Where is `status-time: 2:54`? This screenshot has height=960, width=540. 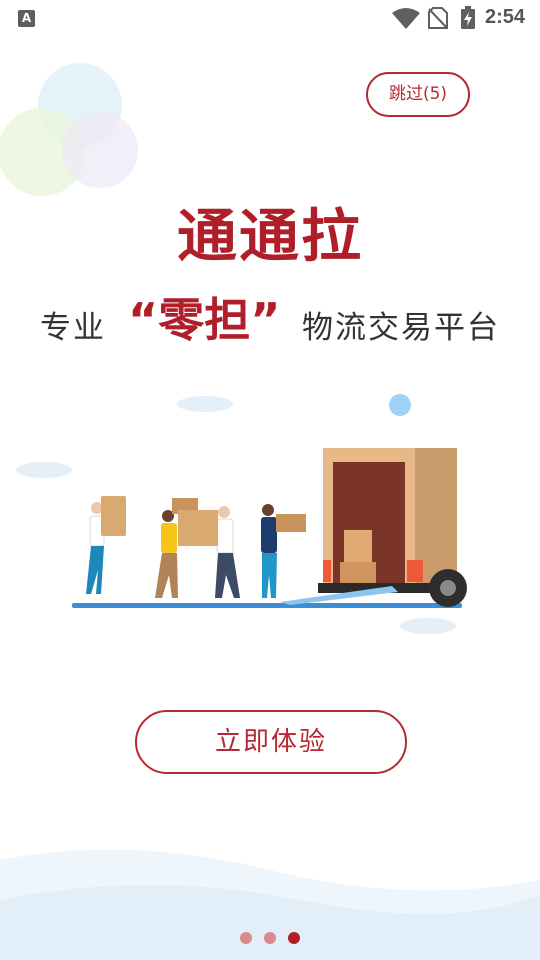
status-time: 2:54 is located at coordinates (505, 17).